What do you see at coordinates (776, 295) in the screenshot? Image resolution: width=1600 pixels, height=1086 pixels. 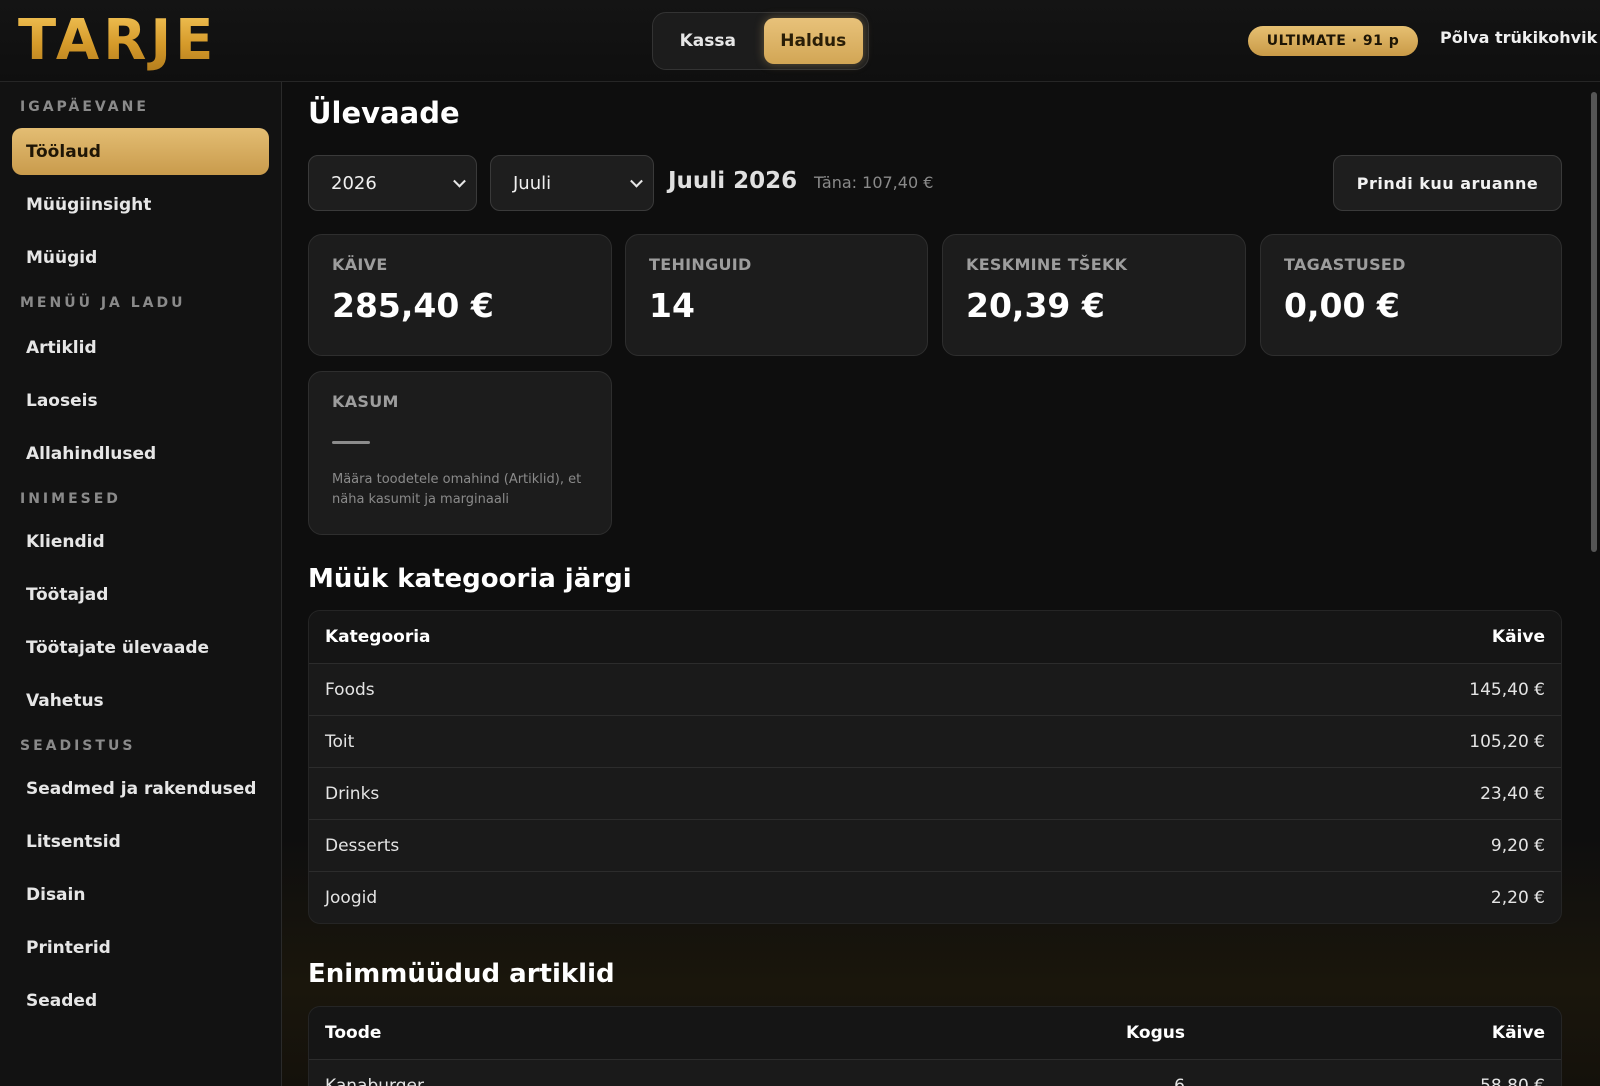 I see `stat-card-tehinguid: TEHINGUID 14` at bounding box center [776, 295].